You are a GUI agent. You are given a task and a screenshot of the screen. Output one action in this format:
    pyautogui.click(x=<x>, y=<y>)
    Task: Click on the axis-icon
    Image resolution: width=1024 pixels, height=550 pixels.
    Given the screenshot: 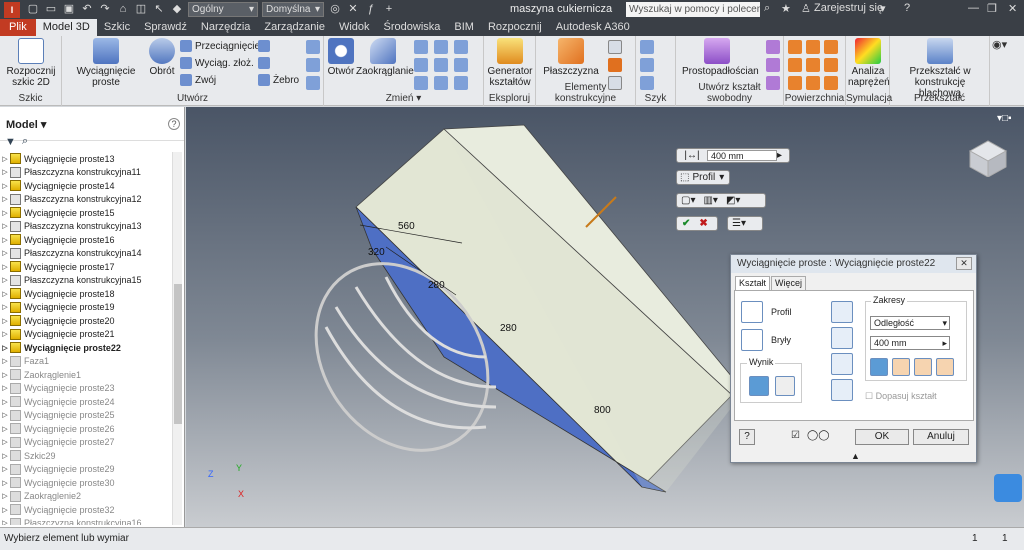 What is the action you would take?
    pyautogui.click(x=615, y=47)
    